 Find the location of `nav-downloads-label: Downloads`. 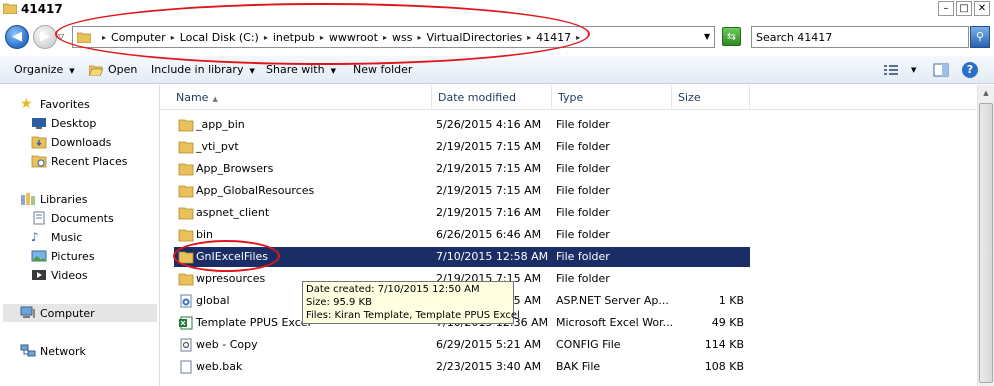

nav-downloads-label: Downloads is located at coordinates (81, 142).